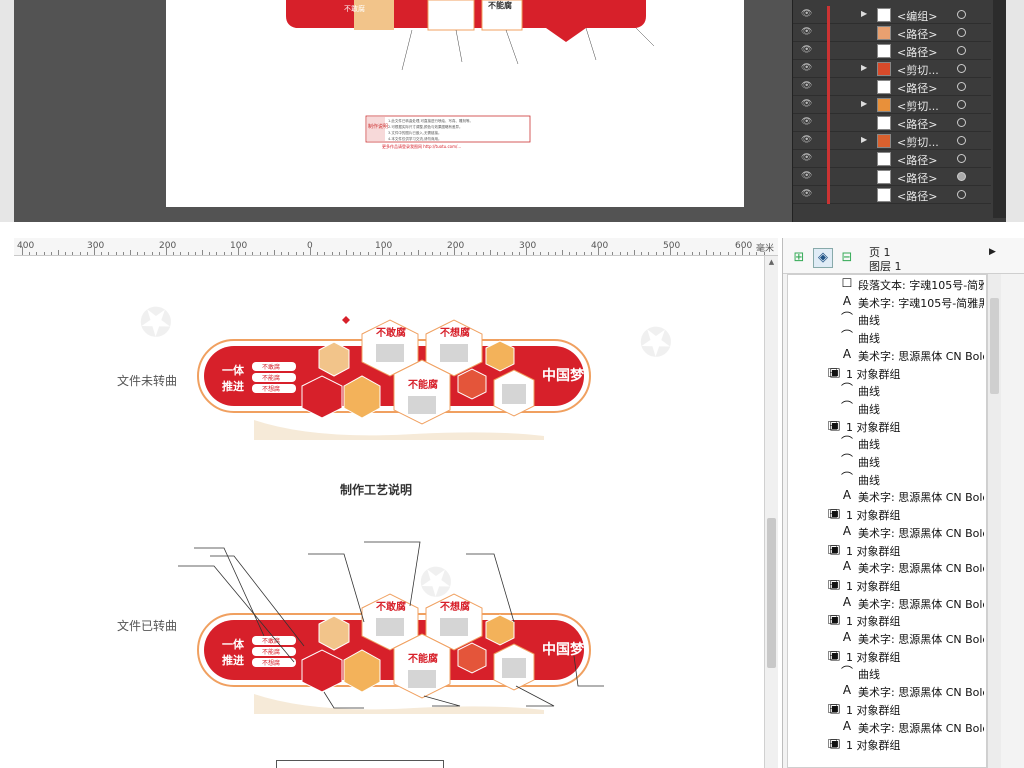  What do you see at coordinates (354, 8) in the screenshot?
I see `board-label-a: 不敢腐` at bounding box center [354, 8].